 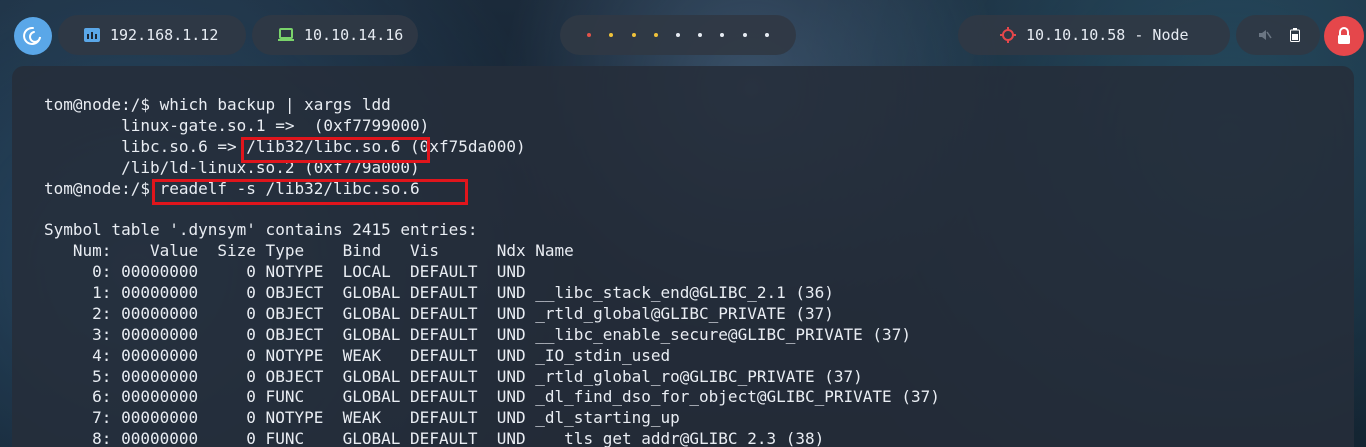 What do you see at coordinates (309, 251) in the screenshot?
I see `terminal-line: Num: Value Size Type Bind Vis Ndx Name` at bounding box center [309, 251].